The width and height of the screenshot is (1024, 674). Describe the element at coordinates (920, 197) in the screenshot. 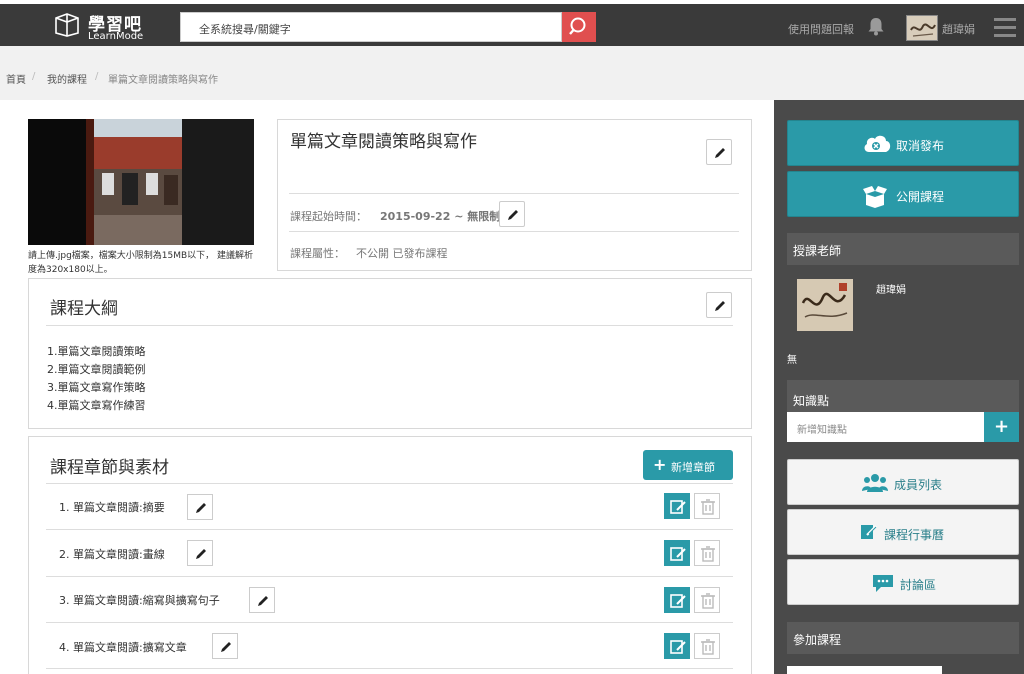

I see `make-public-label: 公開課程` at that location.